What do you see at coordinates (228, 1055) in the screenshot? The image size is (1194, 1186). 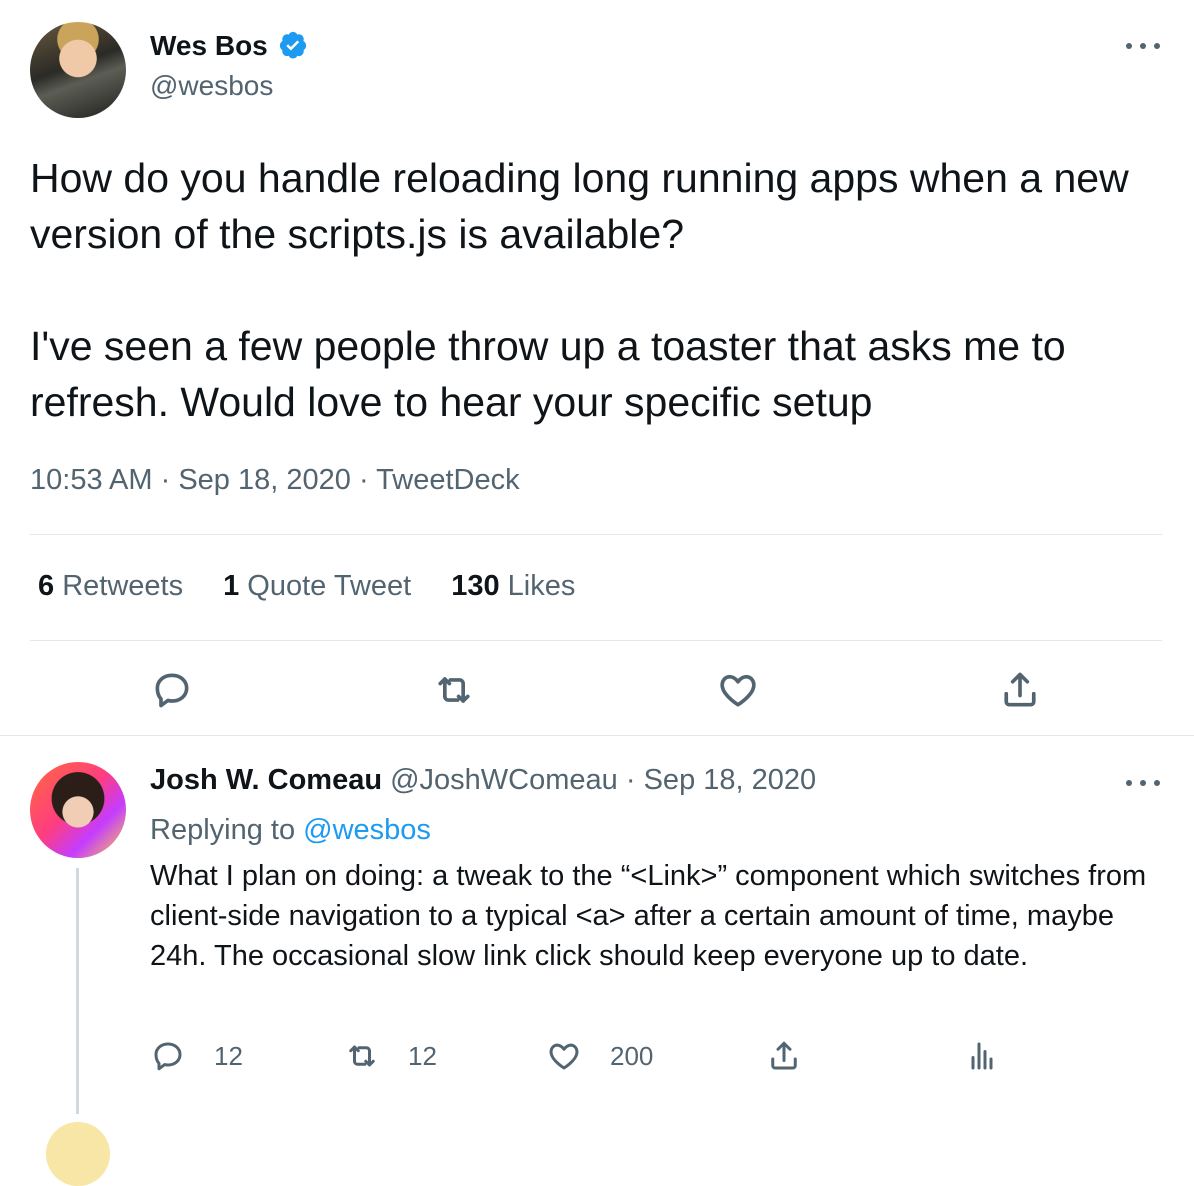 I see `reply-count: 12` at bounding box center [228, 1055].